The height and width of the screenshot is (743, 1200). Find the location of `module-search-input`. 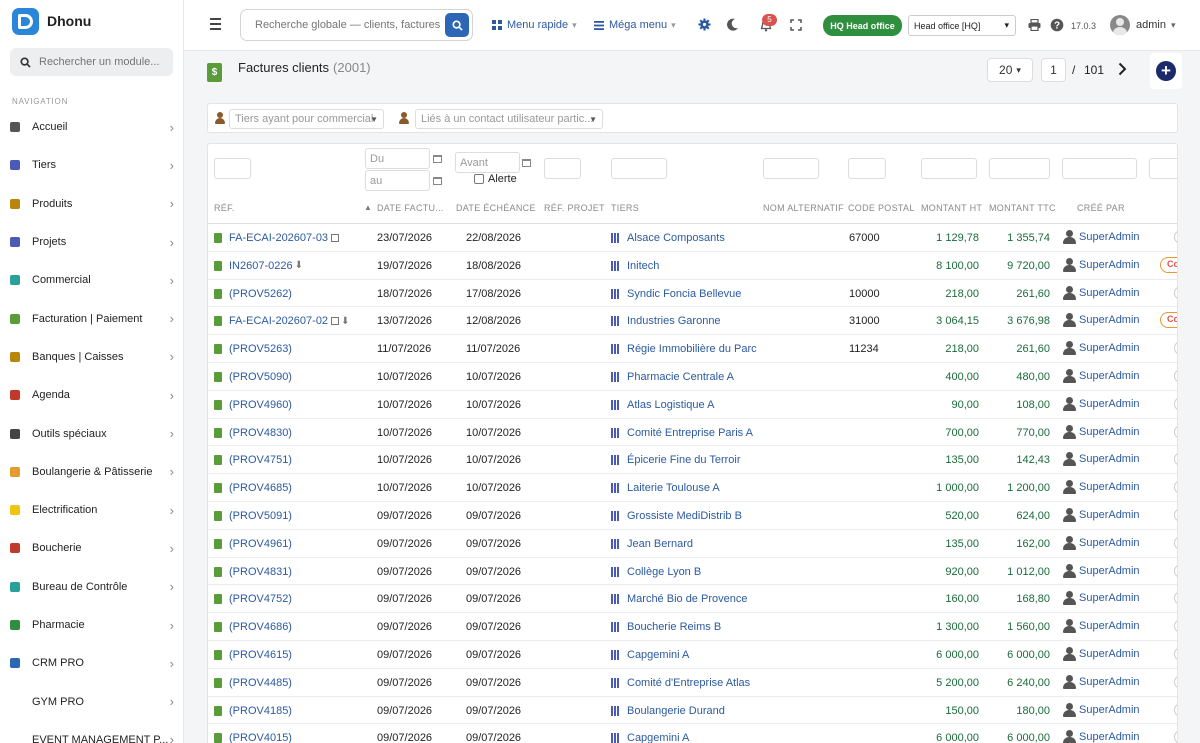

module-search-input is located at coordinates (104, 62).